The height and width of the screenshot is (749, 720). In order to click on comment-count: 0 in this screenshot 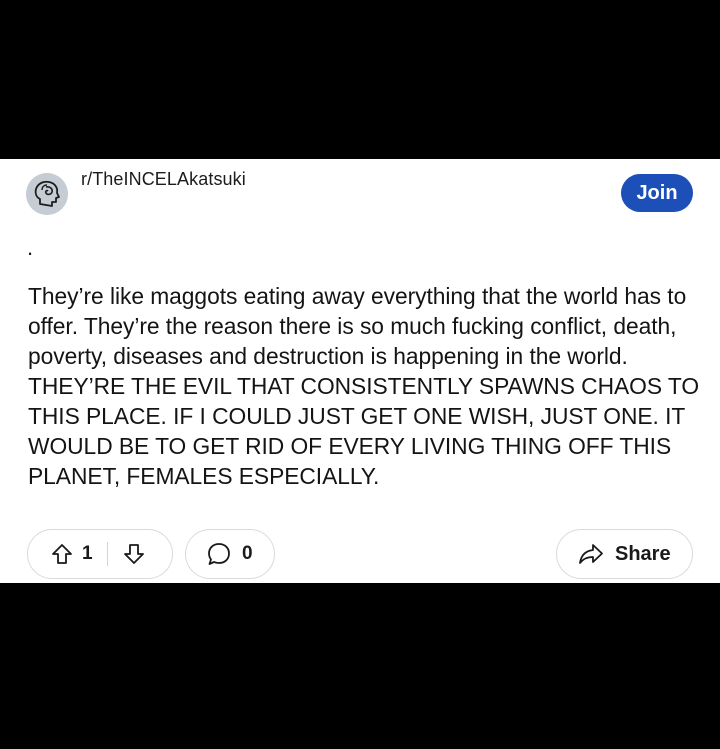, I will do `click(247, 553)`.